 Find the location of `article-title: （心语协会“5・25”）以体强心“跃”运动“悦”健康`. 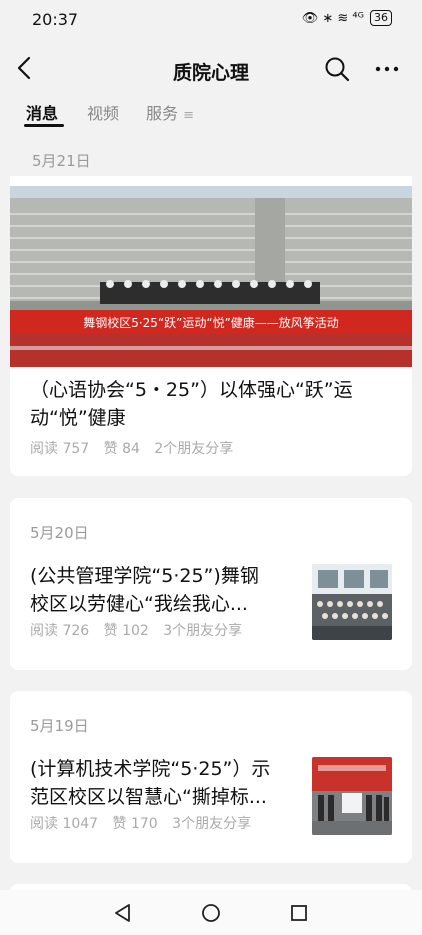

article-title: （心语协会“5・25”）以体强心“跃”运动“悦”健康 is located at coordinates (215, 404).